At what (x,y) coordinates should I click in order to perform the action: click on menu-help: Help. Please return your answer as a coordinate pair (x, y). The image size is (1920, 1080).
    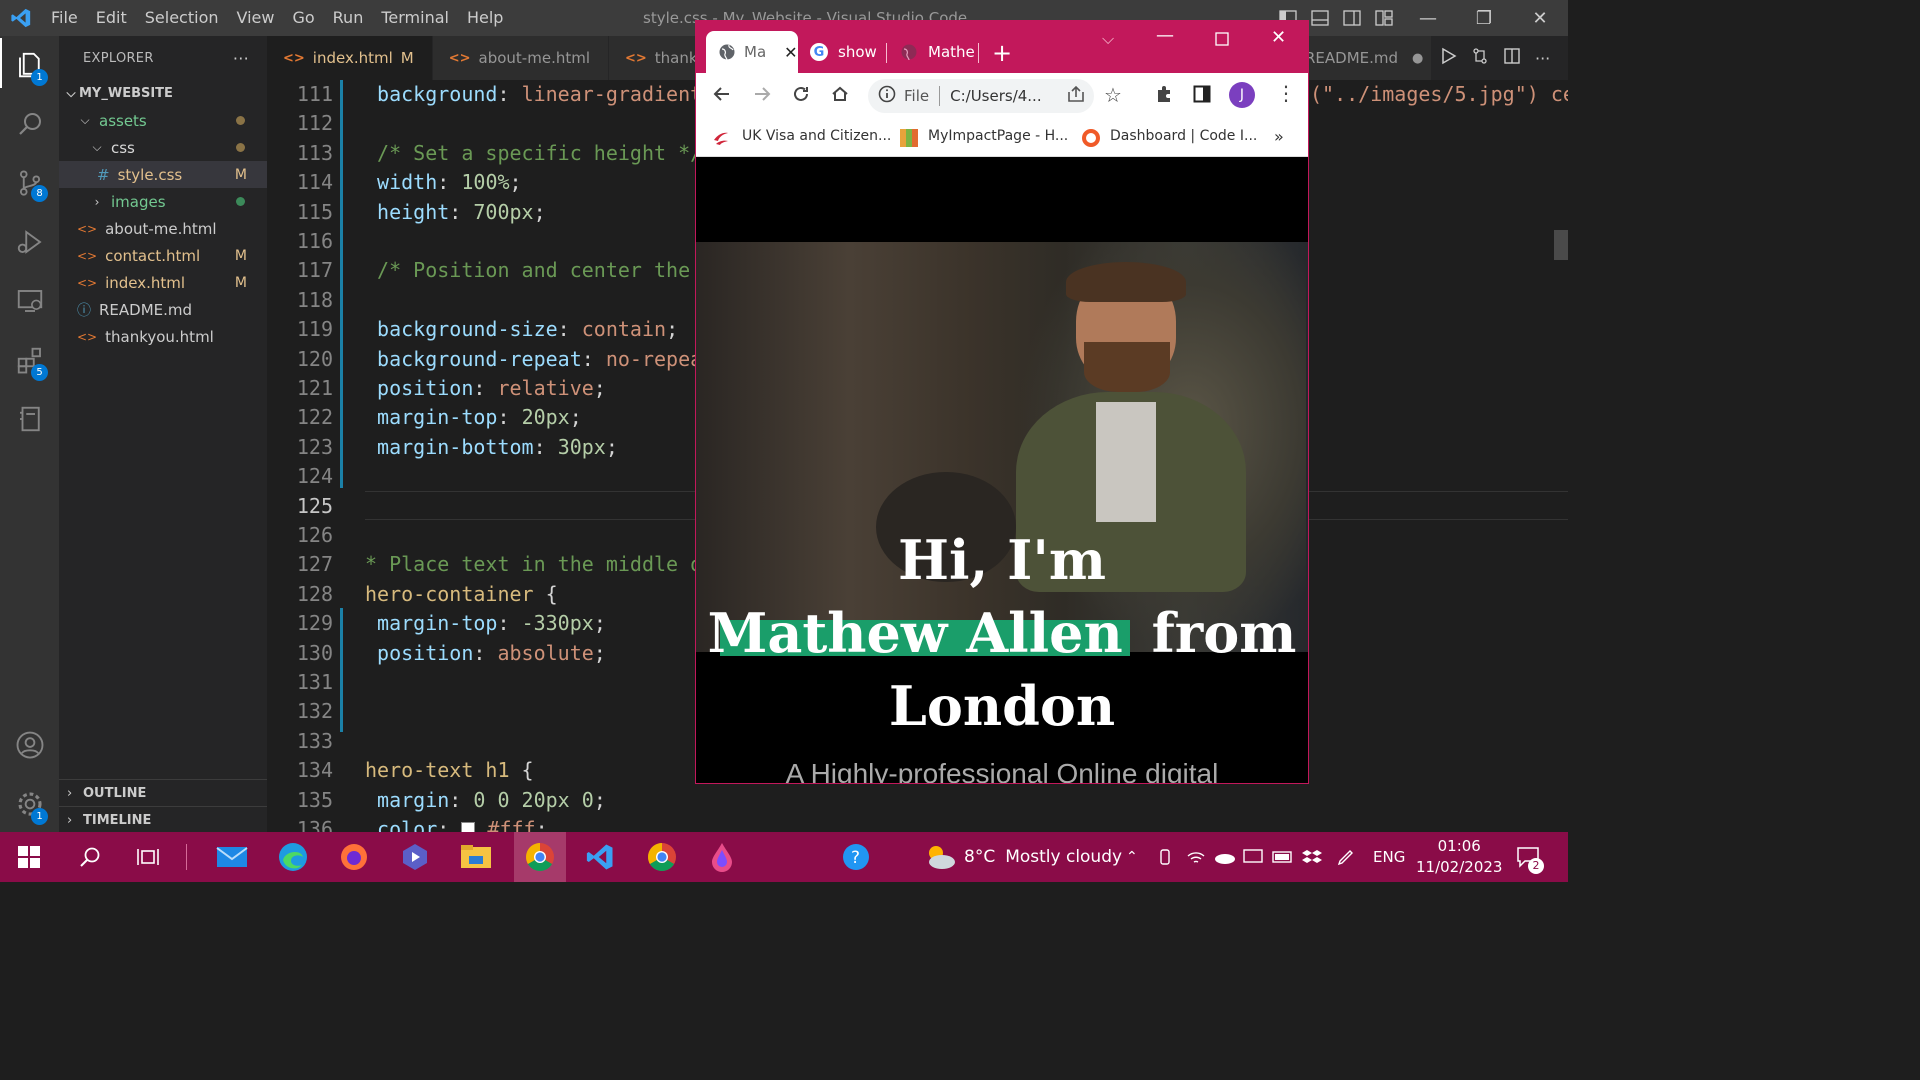
    Looking at the image, I should click on (485, 18).